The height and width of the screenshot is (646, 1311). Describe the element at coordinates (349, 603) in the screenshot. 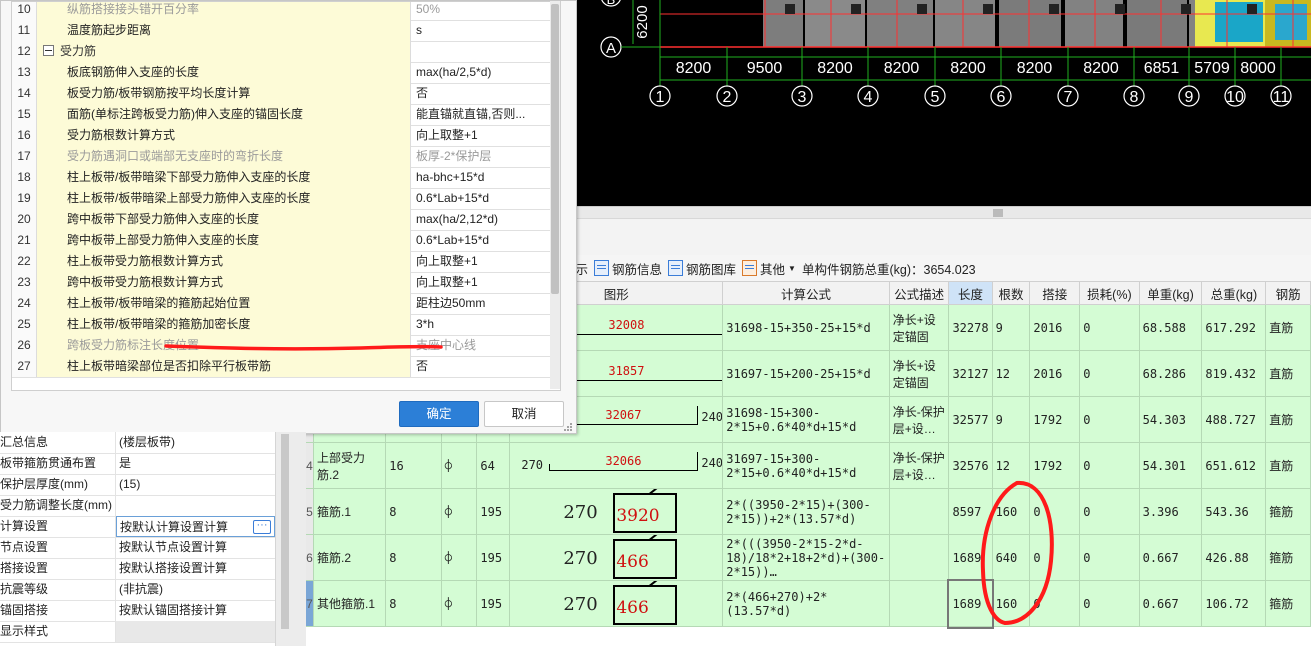

I see `rebar-name: 其他箍筋.1` at that location.